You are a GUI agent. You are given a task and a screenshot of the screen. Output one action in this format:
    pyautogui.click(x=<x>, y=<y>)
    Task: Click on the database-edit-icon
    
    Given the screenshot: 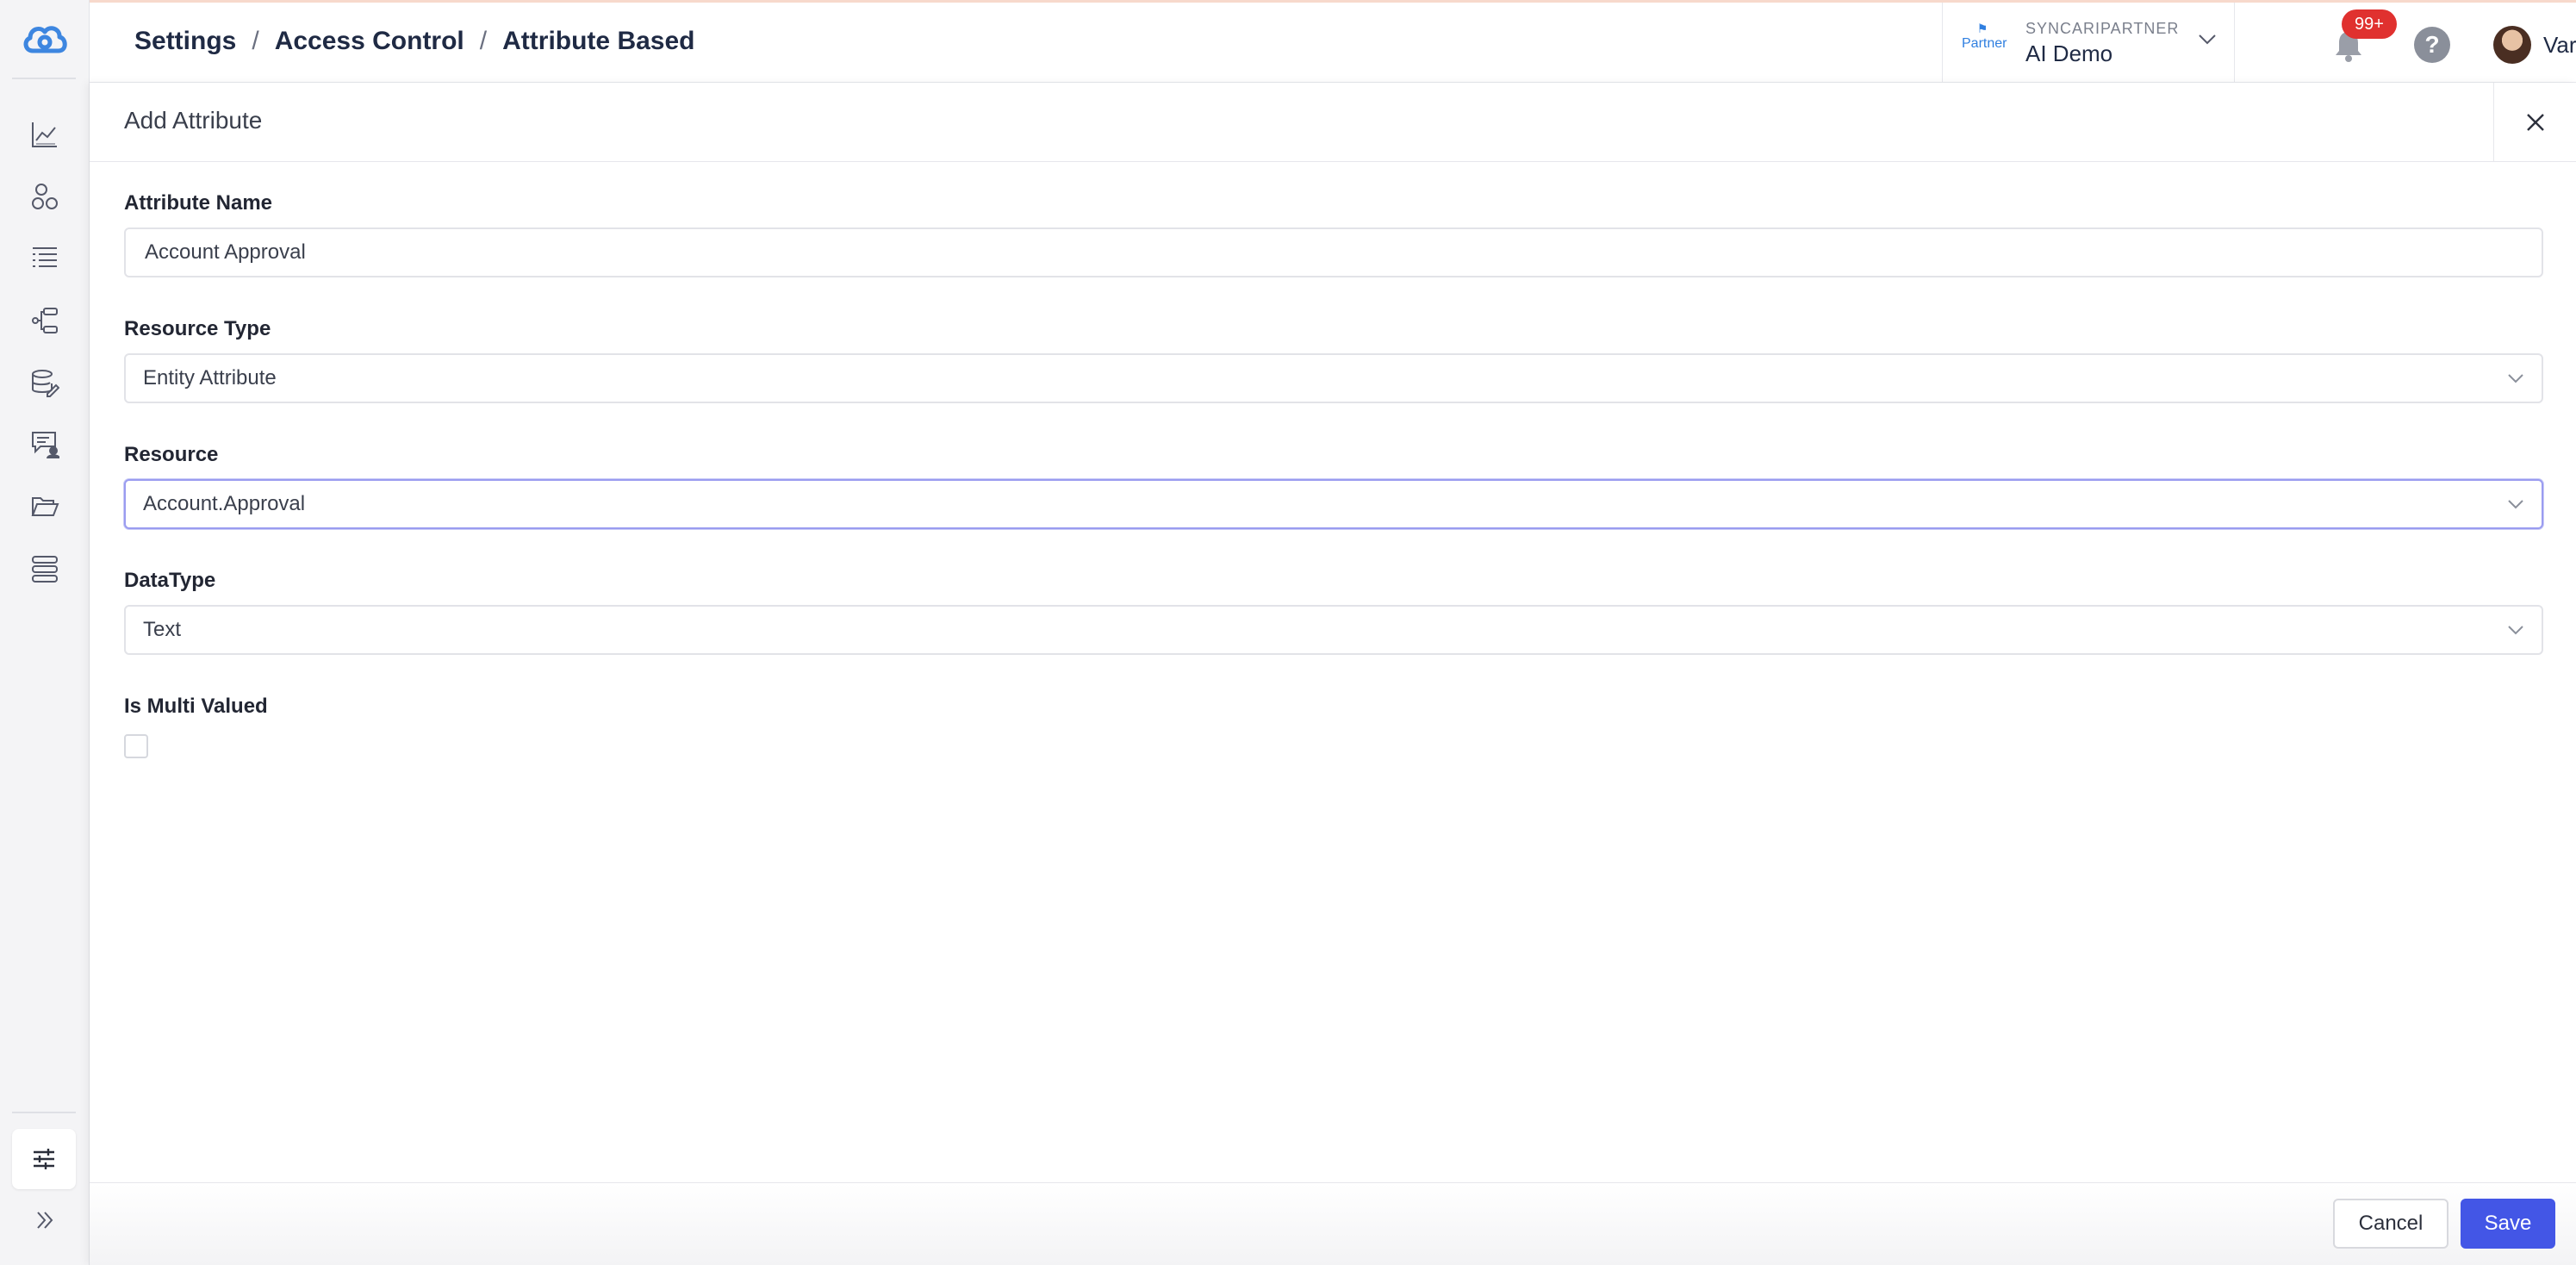 What is the action you would take?
    pyautogui.click(x=46, y=383)
    